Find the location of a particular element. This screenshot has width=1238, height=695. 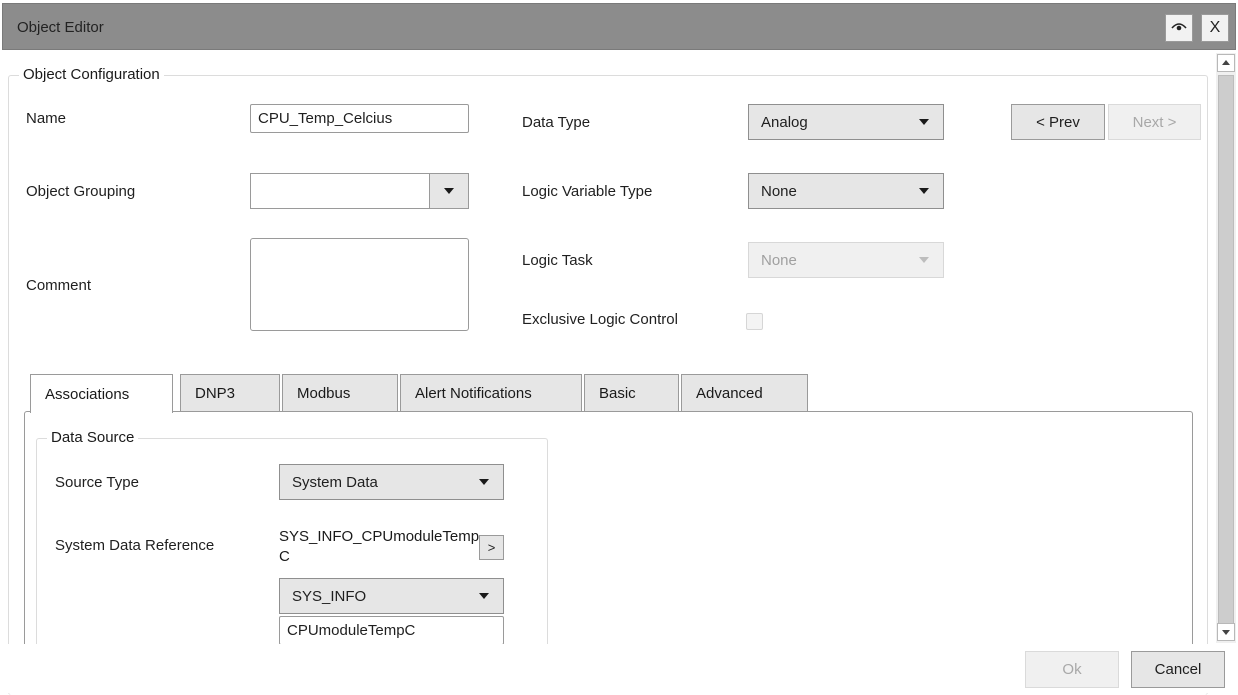

visibility-toggle-button is located at coordinates (1179, 28).